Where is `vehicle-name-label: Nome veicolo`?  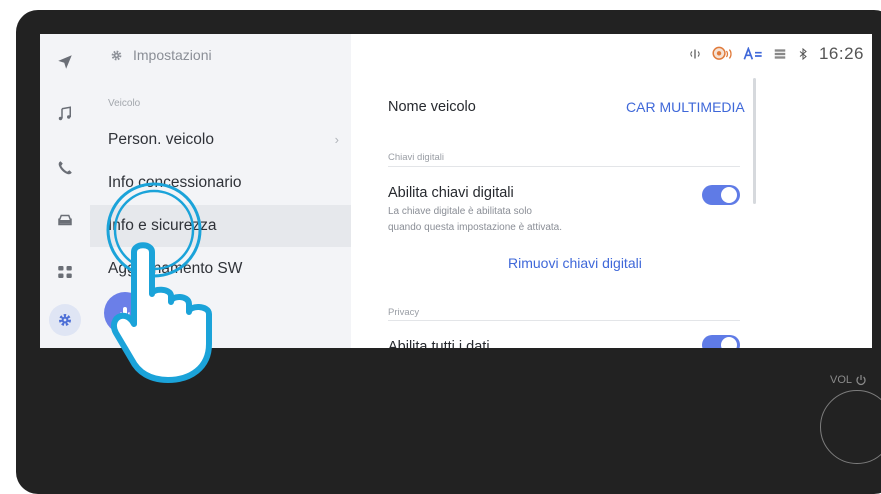
vehicle-name-label: Nome veicolo is located at coordinates (432, 107).